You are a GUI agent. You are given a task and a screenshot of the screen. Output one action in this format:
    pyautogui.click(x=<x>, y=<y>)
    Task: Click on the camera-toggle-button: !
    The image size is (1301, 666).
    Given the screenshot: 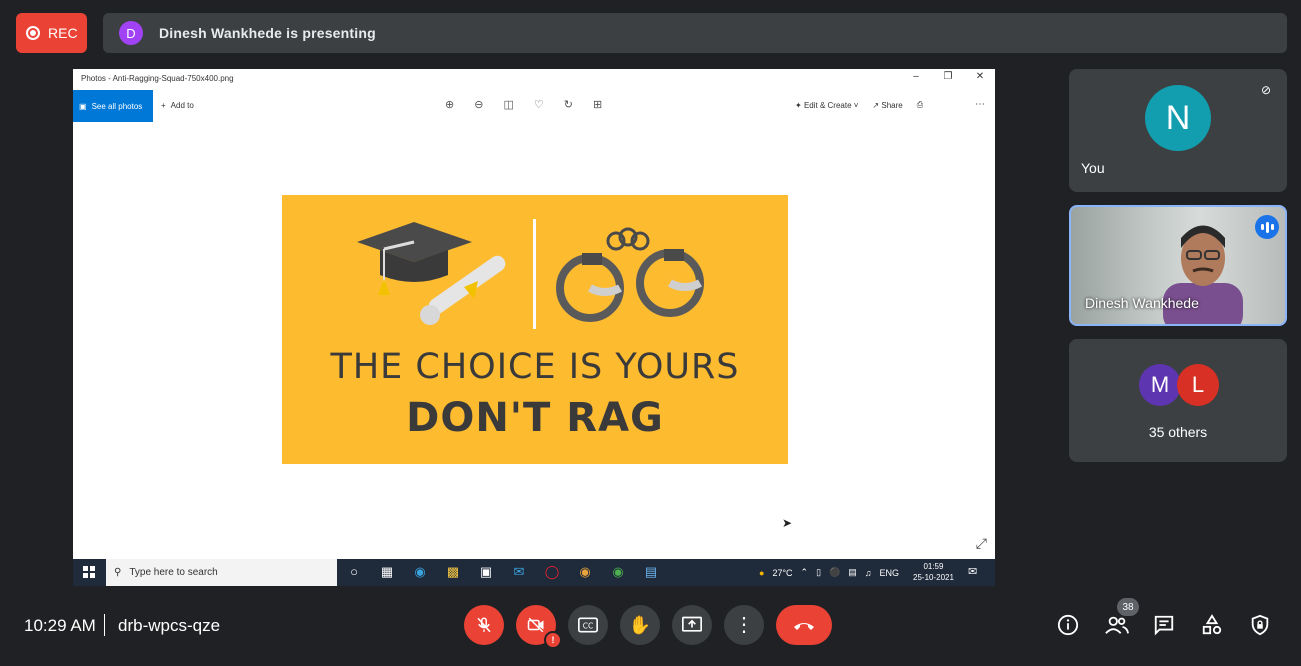 What is the action you would take?
    pyautogui.click(x=539, y=627)
    